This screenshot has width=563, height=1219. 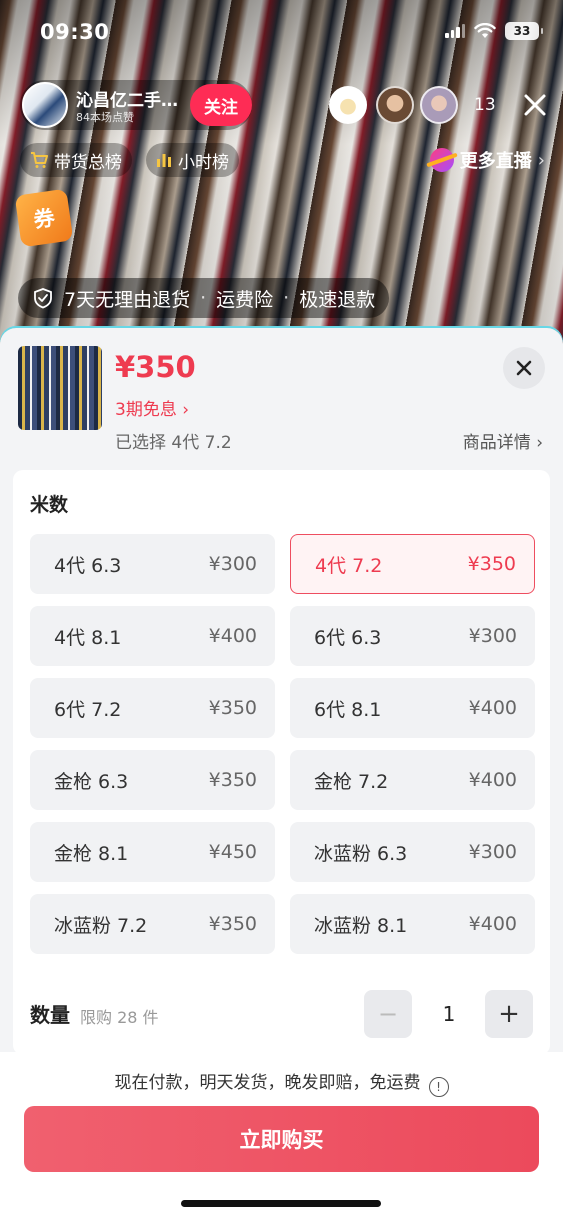 What do you see at coordinates (173, 443) in the screenshot?
I see `selected-spec: 已选择 4代 7.2` at bounding box center [173, 443].